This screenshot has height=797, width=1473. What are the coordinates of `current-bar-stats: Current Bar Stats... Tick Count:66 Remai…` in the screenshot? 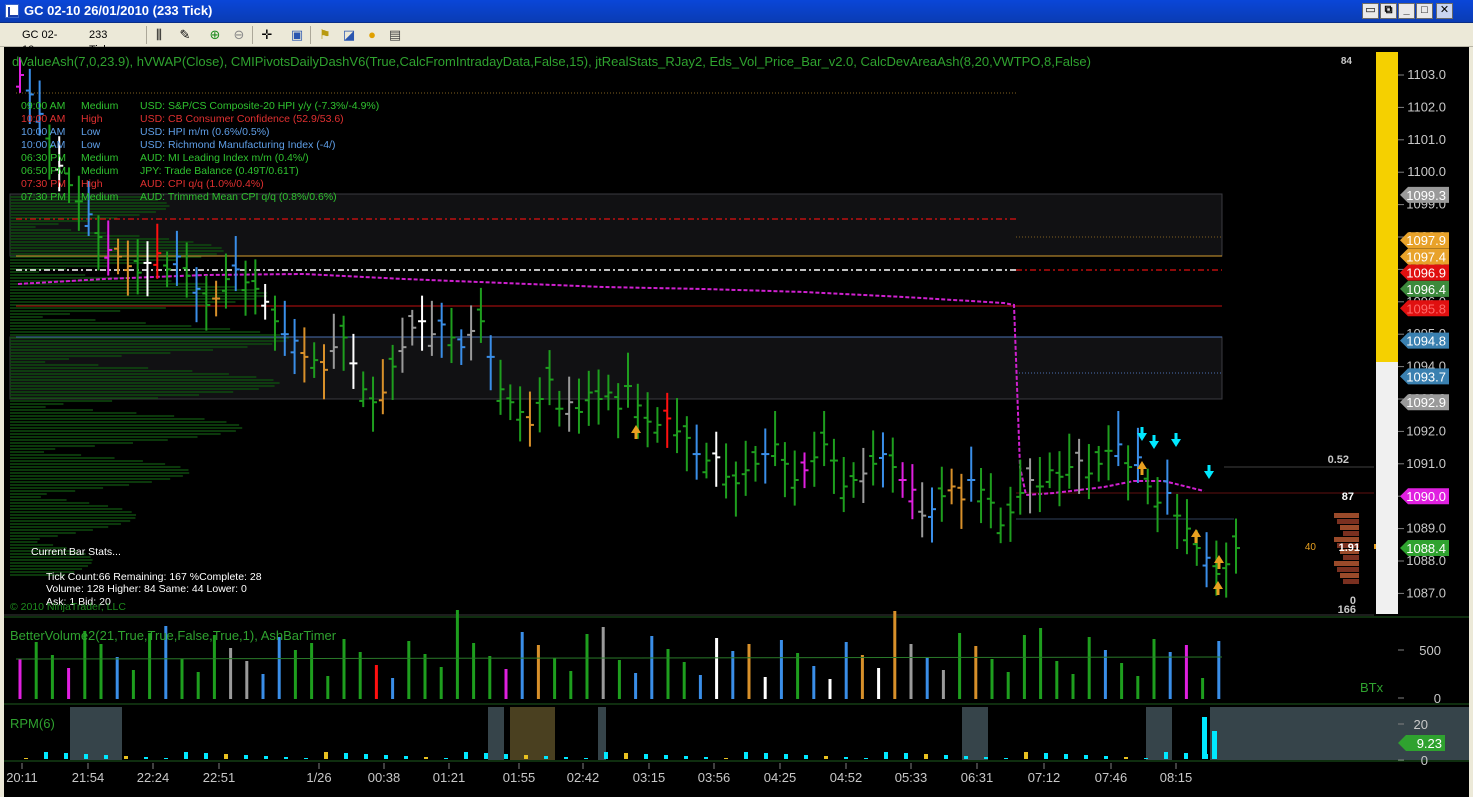 It's located at (146, 577).